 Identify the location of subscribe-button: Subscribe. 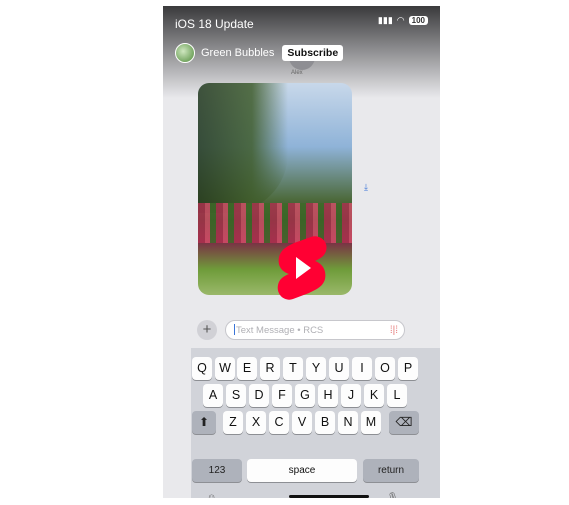
(313, 53).